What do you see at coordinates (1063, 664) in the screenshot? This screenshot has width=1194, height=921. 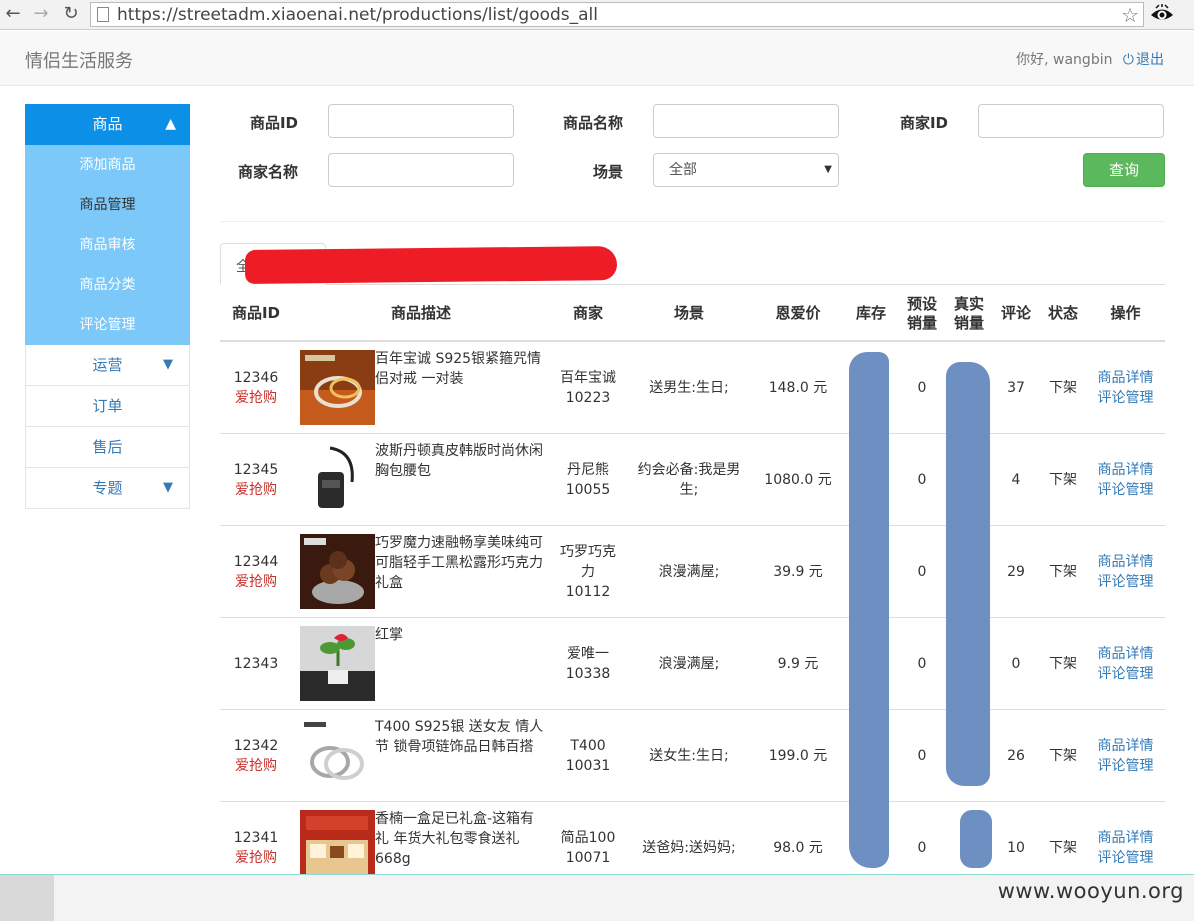 I see `cell-status: 下架` at bounding box center [1063, 664].